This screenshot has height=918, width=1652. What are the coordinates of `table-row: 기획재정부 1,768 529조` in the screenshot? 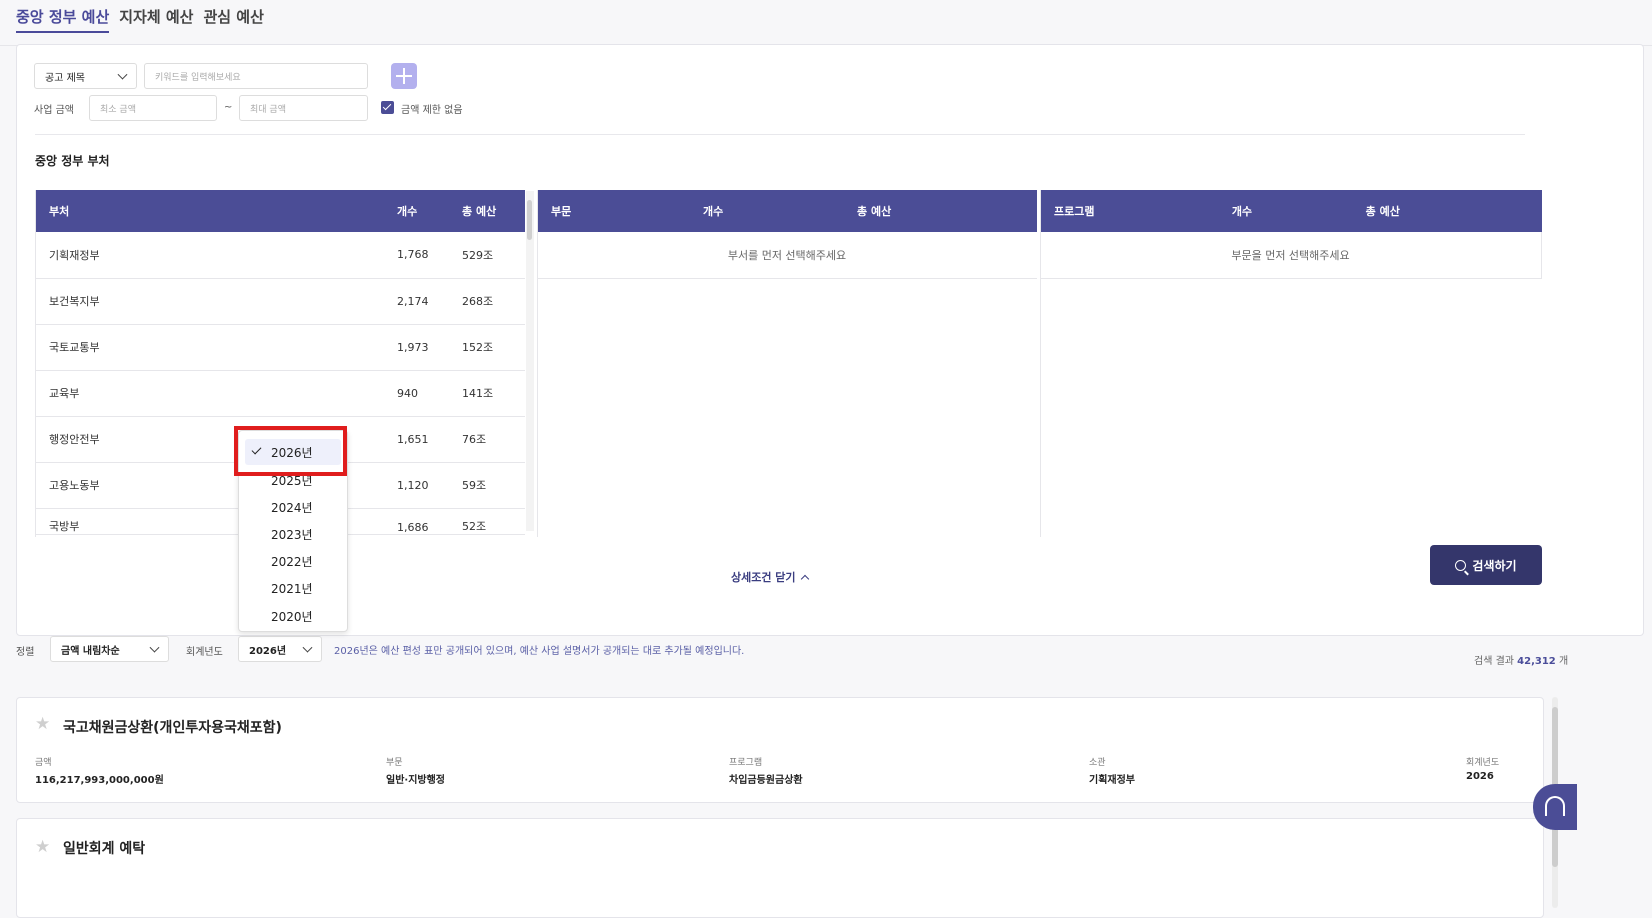 It's located at (280, 255).